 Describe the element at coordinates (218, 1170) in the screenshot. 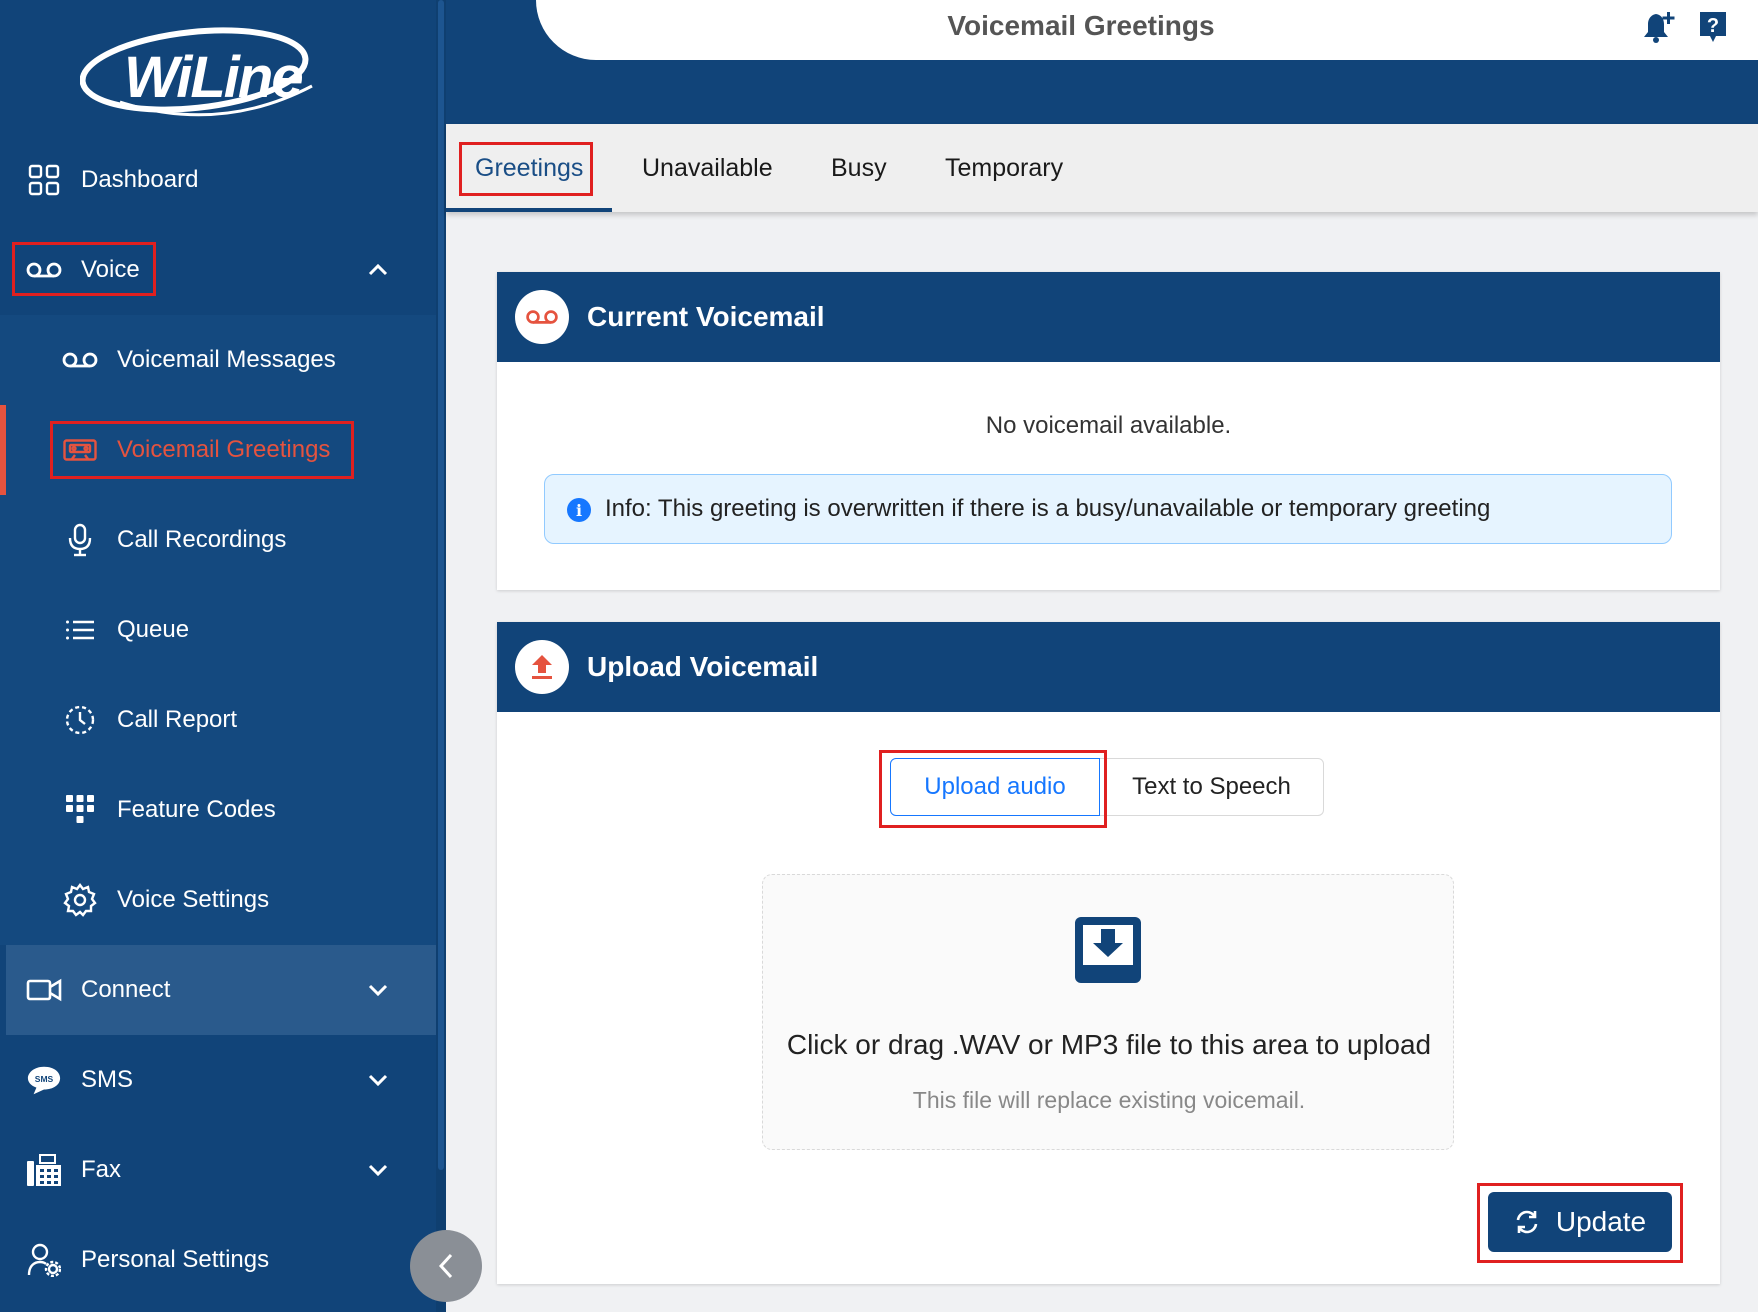

I see `sidebar-item-fax: Fax` at that location.